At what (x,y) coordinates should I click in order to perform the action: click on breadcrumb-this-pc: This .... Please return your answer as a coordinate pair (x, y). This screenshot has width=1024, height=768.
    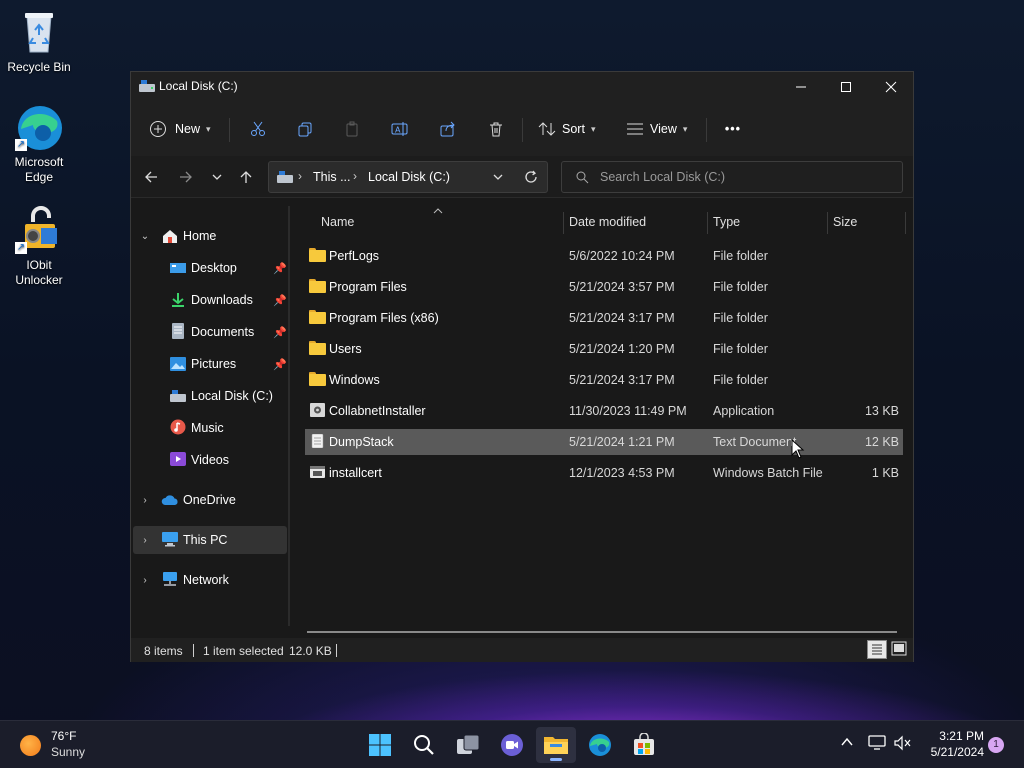
    Looking at the image, I should click on (332, 177).